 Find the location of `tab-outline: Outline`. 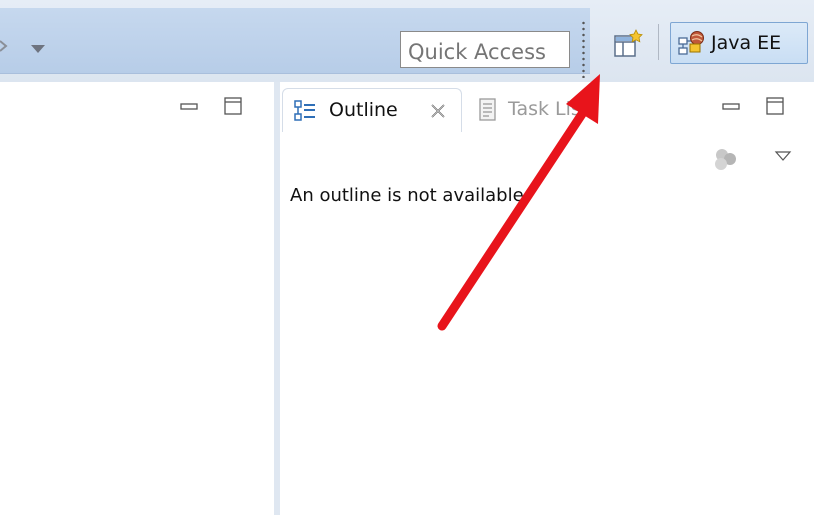

tab-outline: Outline is located at coordinates (372, 110).